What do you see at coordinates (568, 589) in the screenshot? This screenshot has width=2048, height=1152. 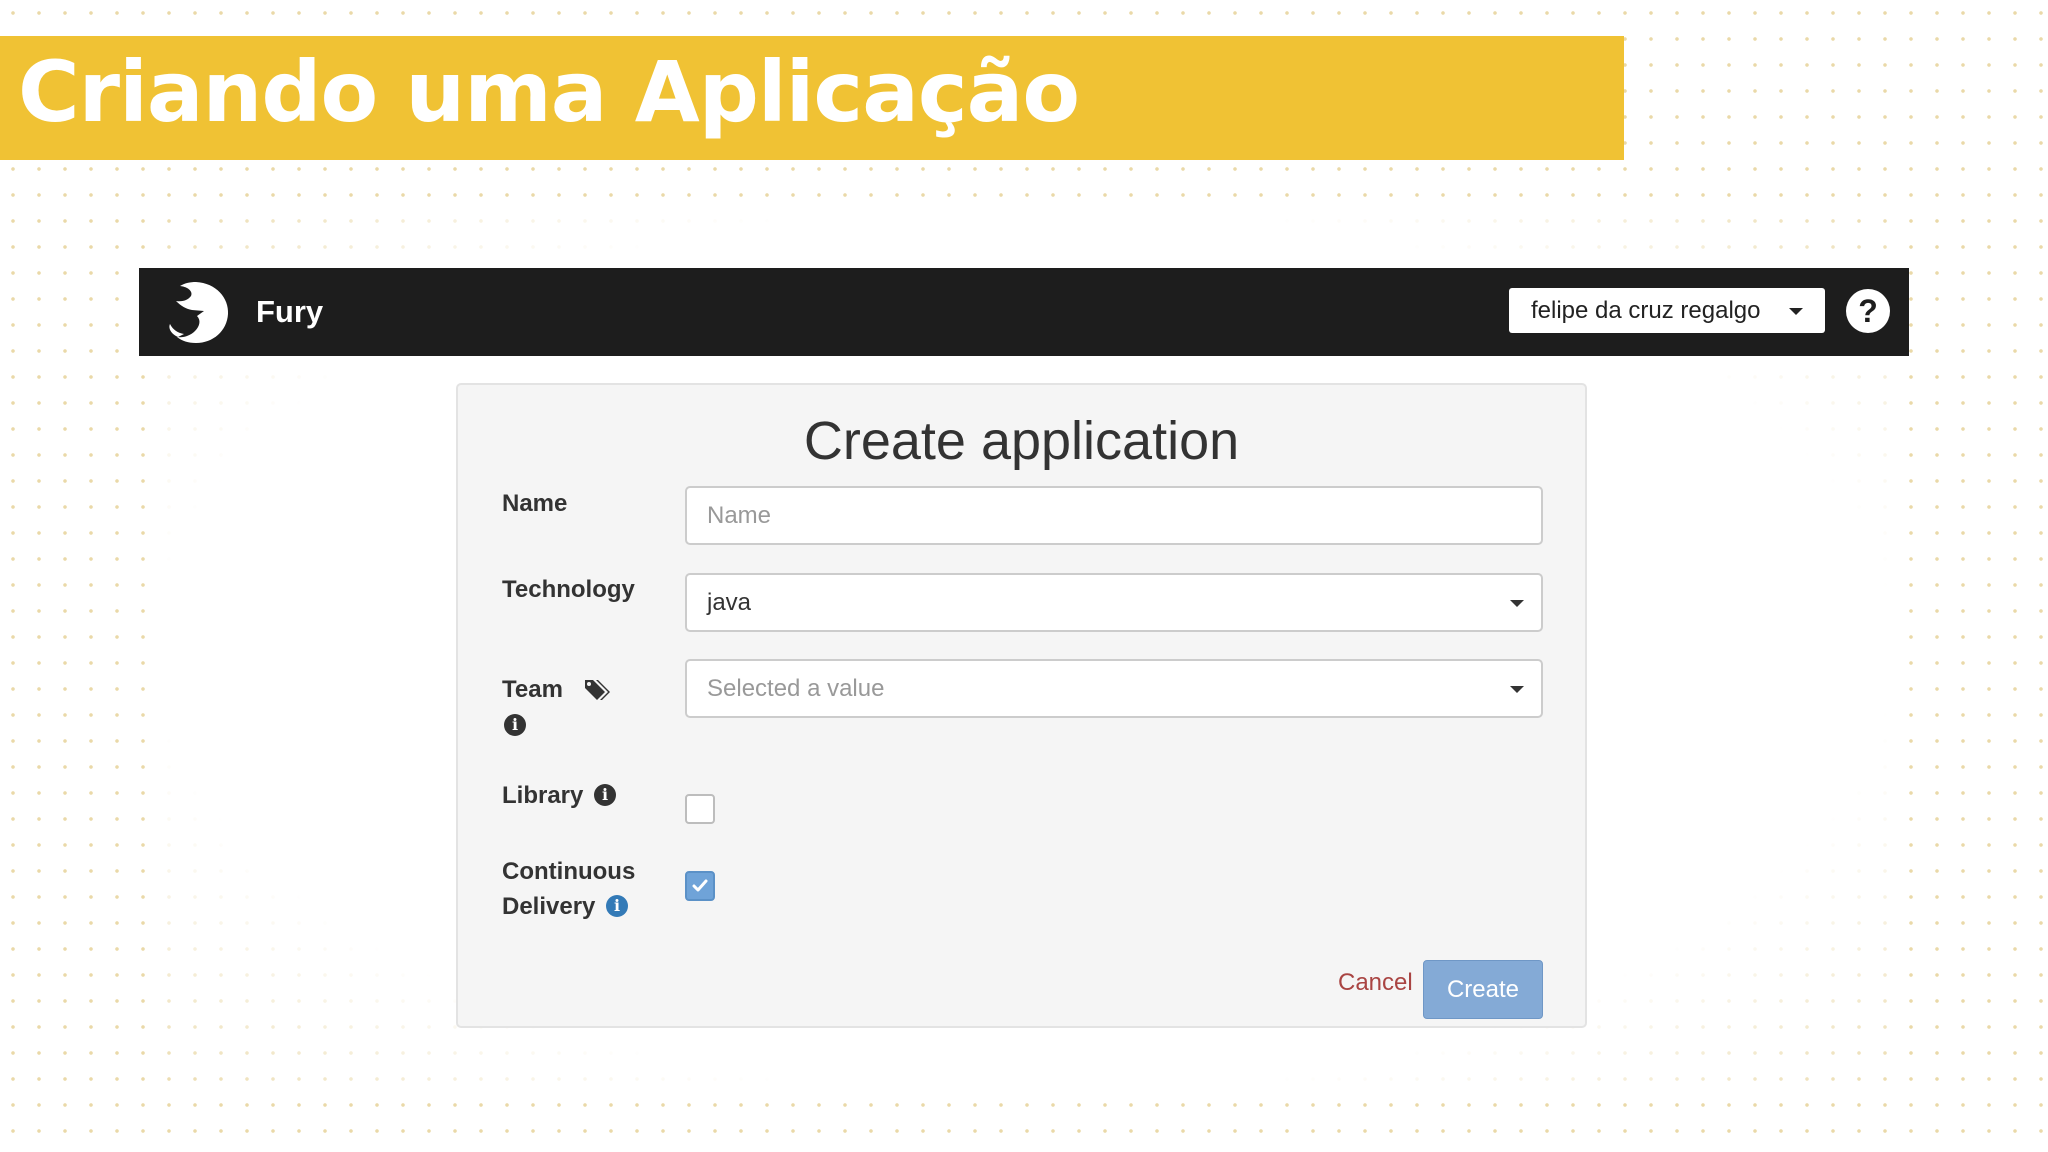 I see `technology-label: Technology` at bounding box center [568, 589].